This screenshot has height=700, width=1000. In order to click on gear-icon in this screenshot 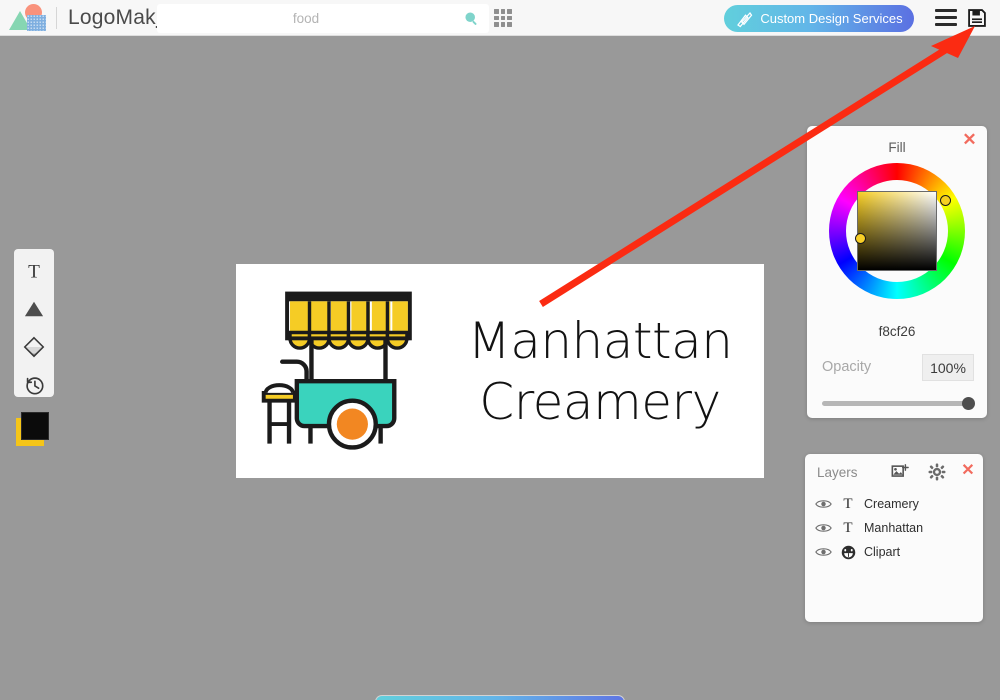, I will do `click(937, 472)`.